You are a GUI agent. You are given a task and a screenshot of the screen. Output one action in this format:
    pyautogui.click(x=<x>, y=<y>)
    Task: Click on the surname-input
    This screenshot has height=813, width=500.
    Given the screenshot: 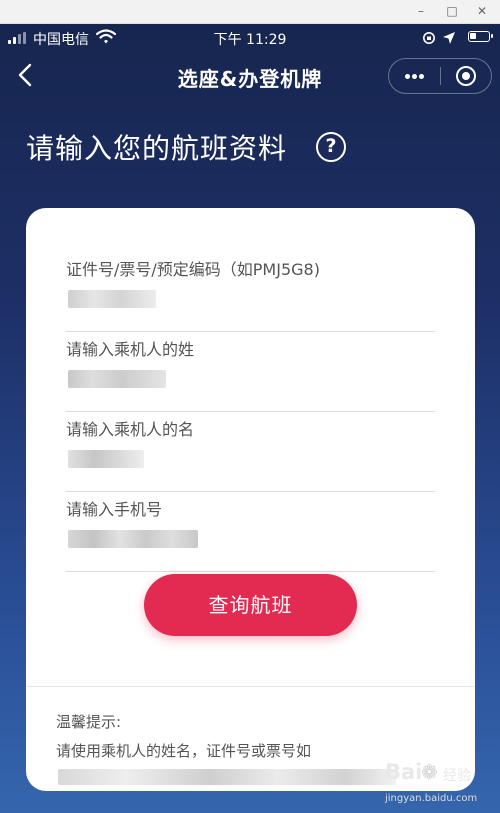 What is the action you would take?
    pyautogui.click(x=250, y=379)
    